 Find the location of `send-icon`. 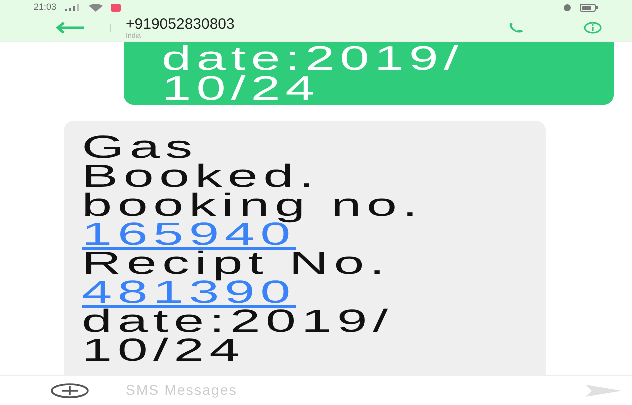

send-icon is located at coordinates (604, 391).